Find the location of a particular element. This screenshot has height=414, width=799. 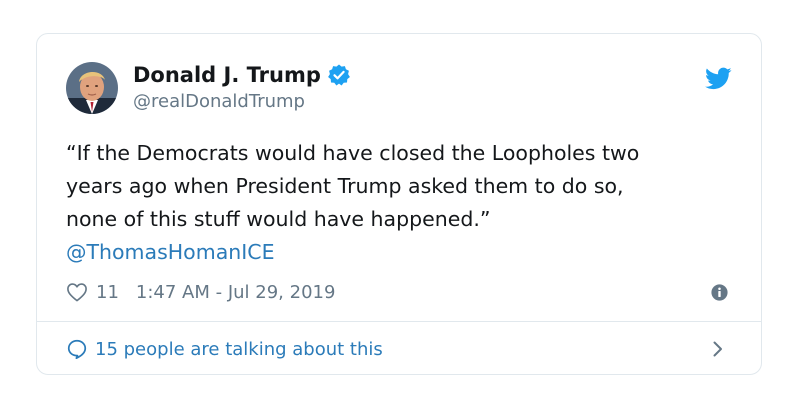

mention-link: @ThomasHomanICE is located at coordinates (406, 252).